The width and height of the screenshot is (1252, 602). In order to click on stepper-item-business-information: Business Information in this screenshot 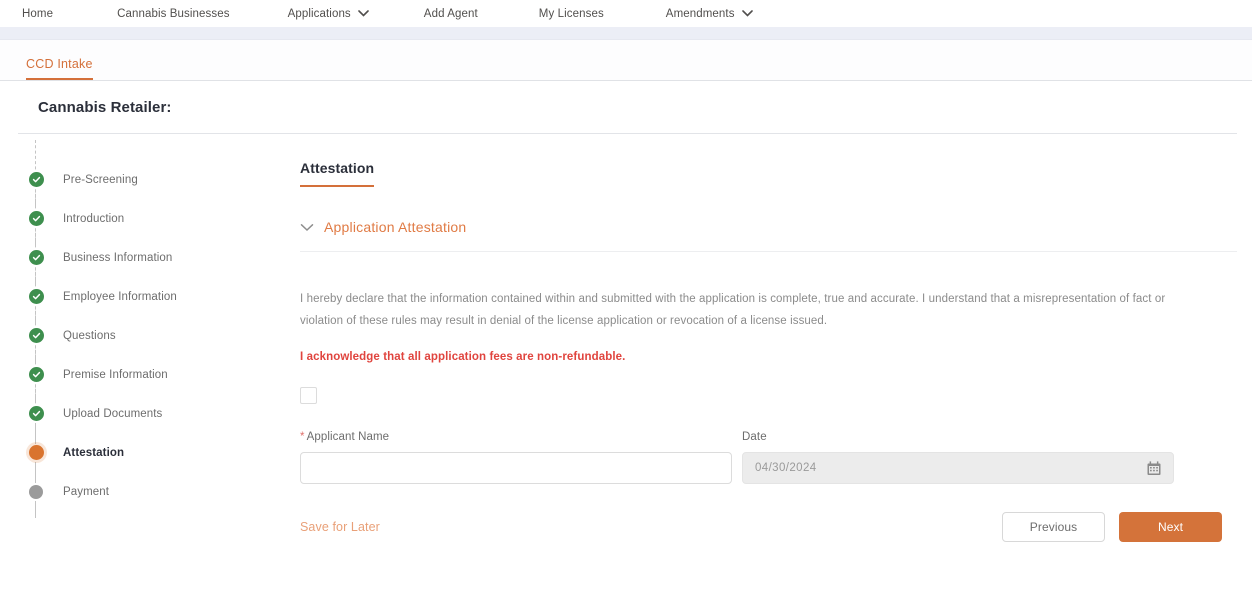, I will do `click(163, 251)`.